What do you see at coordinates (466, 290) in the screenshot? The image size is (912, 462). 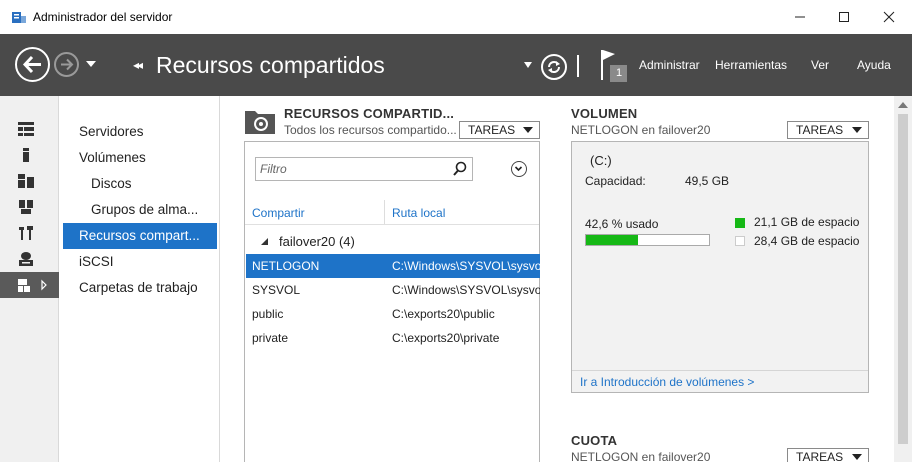 I see `share-path: C:\Windows\SYSVOL\sysvol` at bounding box center [466, 290].